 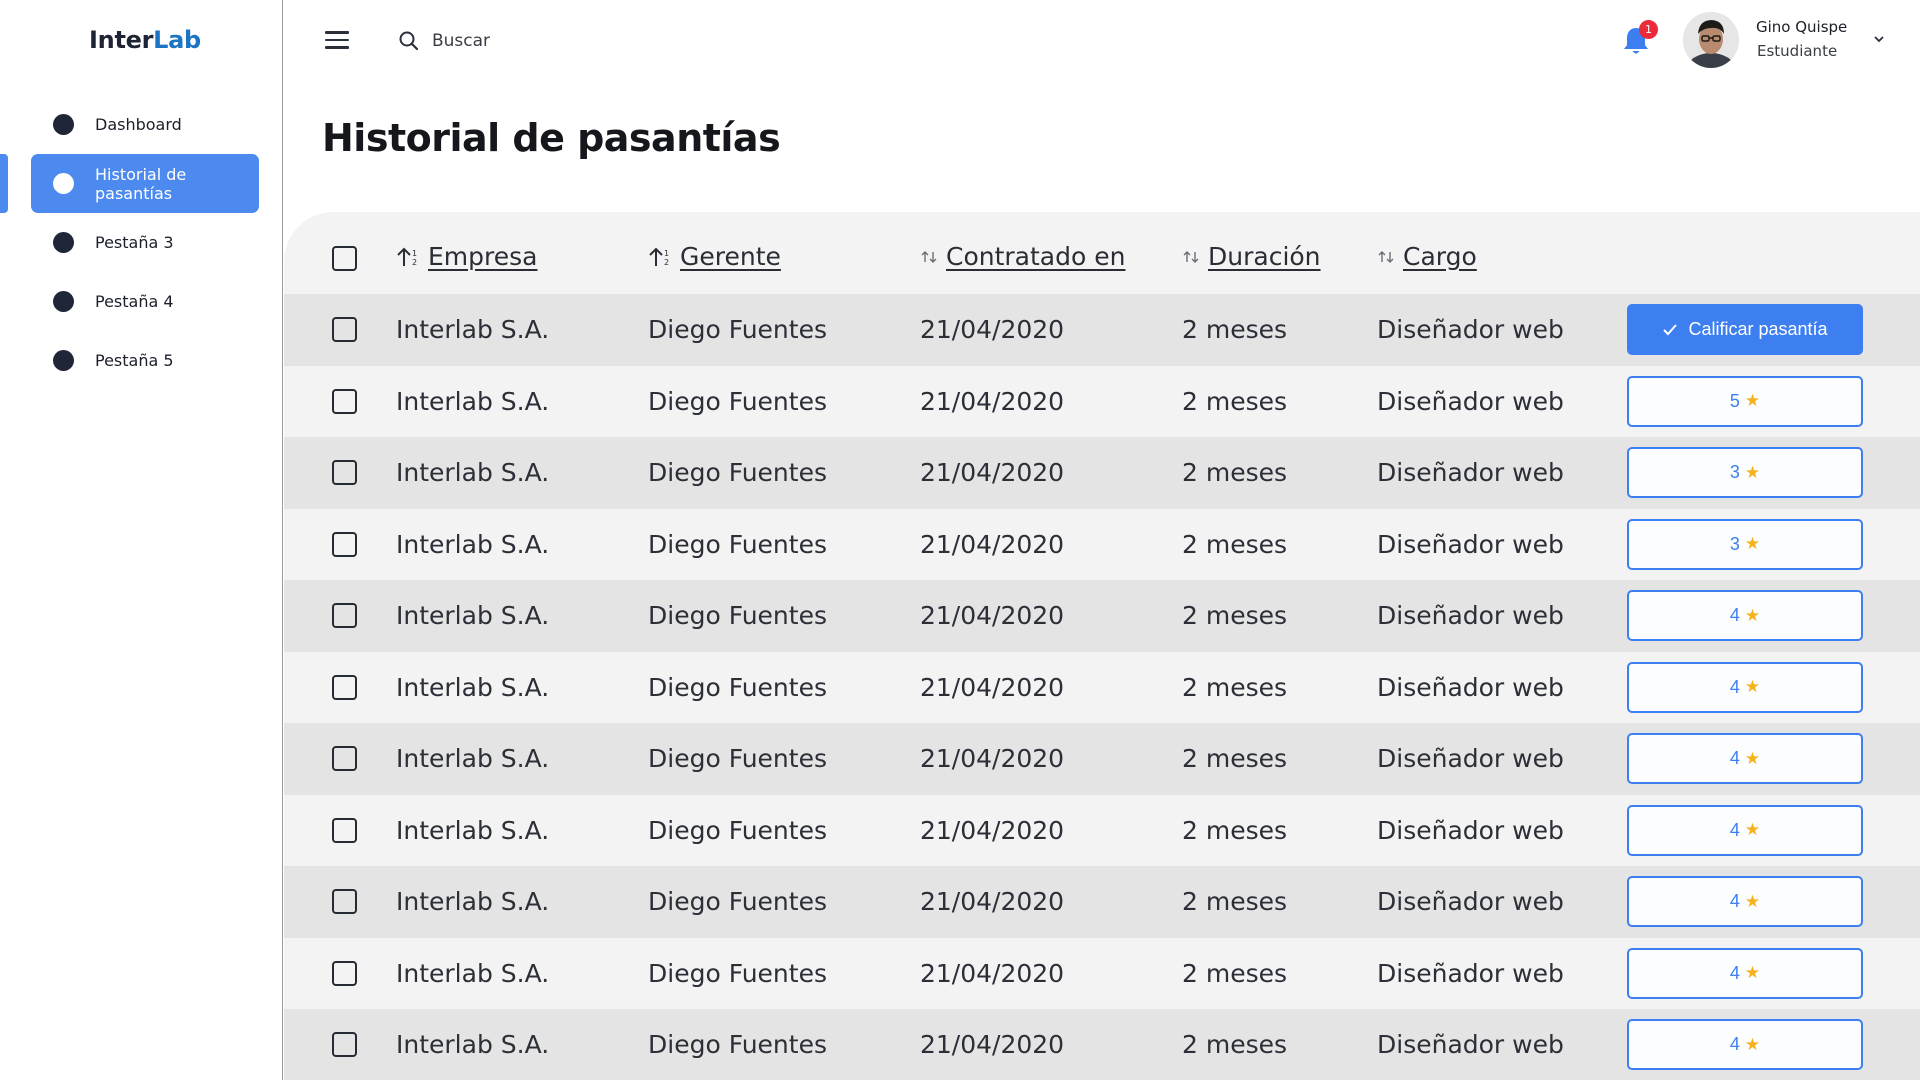 What do you see at coordinates (141, 124) in the screenshot?
I see `sidebar-item-dashboard: Dashboard` at bounding box center [141, 124].